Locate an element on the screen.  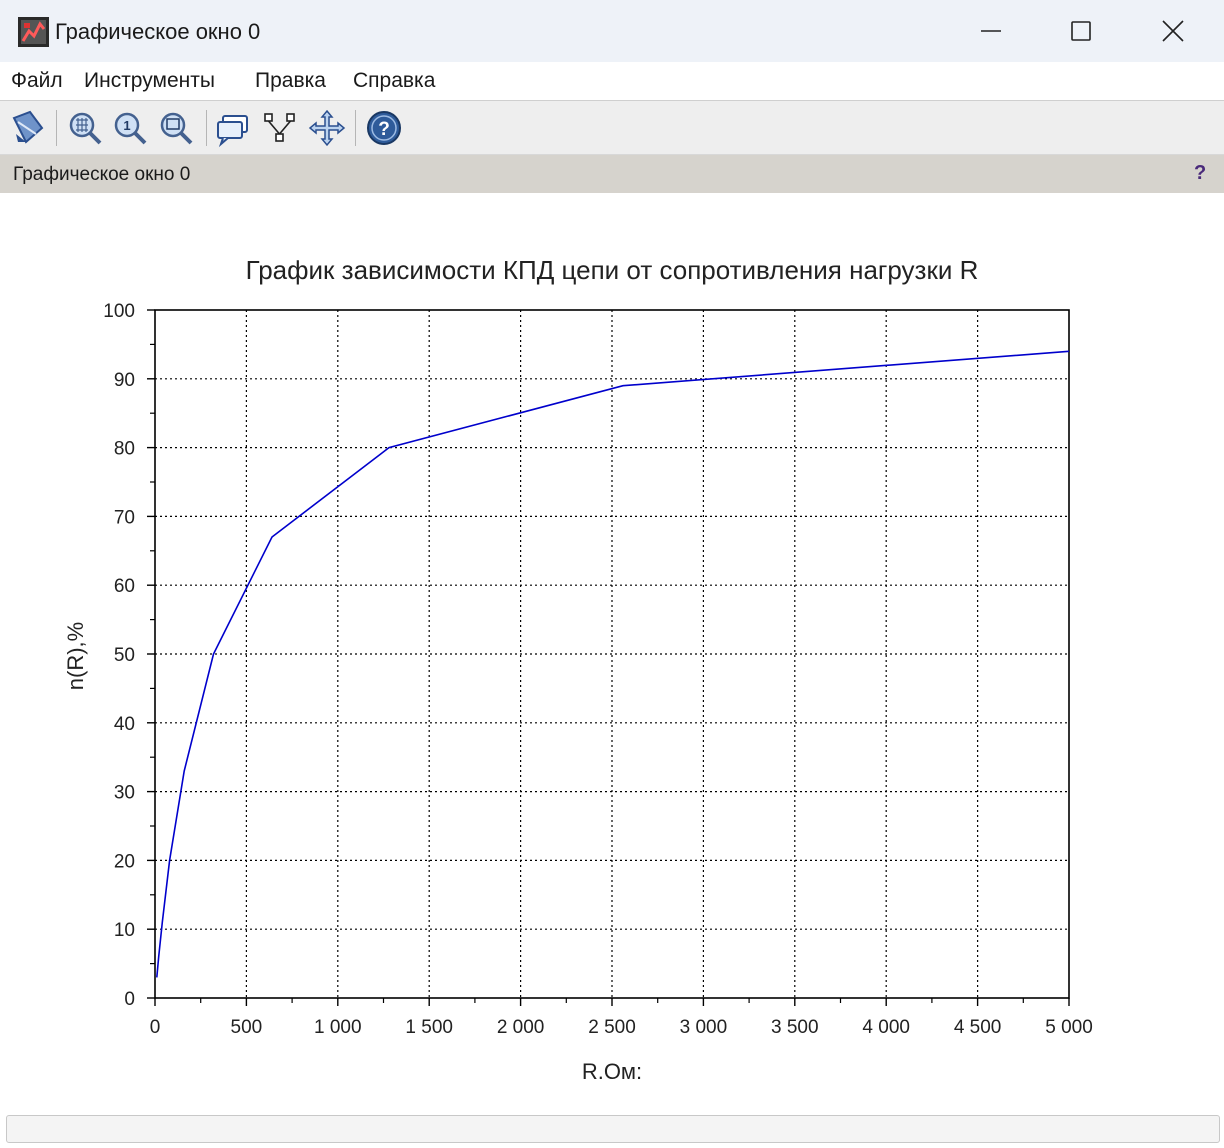
datatip-icon is located at coordinates (234, 128).